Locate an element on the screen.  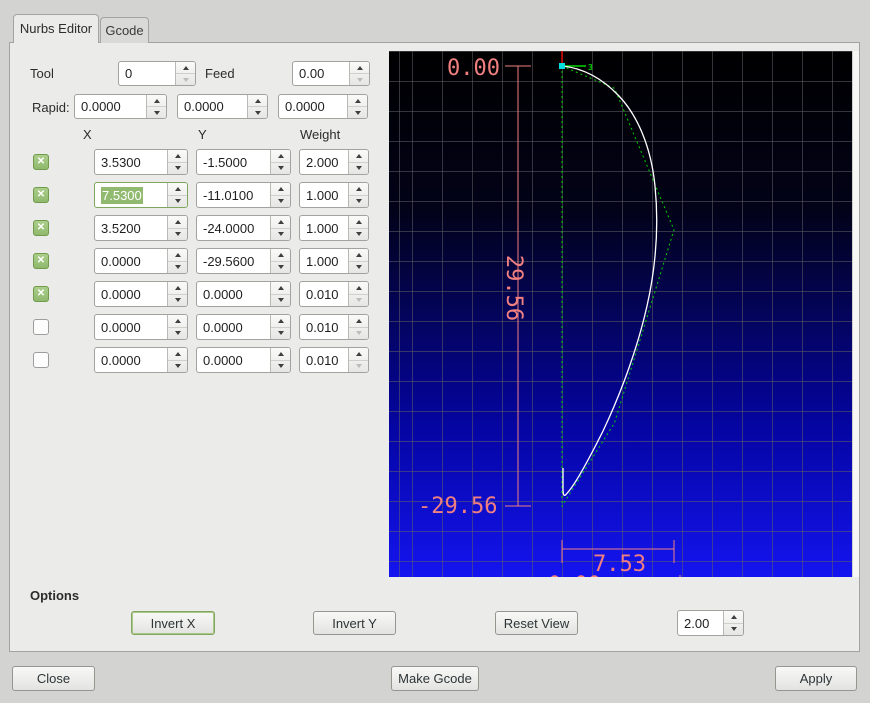
point-y-spinbox: -29.5600 is located at coordinates (243, 261).